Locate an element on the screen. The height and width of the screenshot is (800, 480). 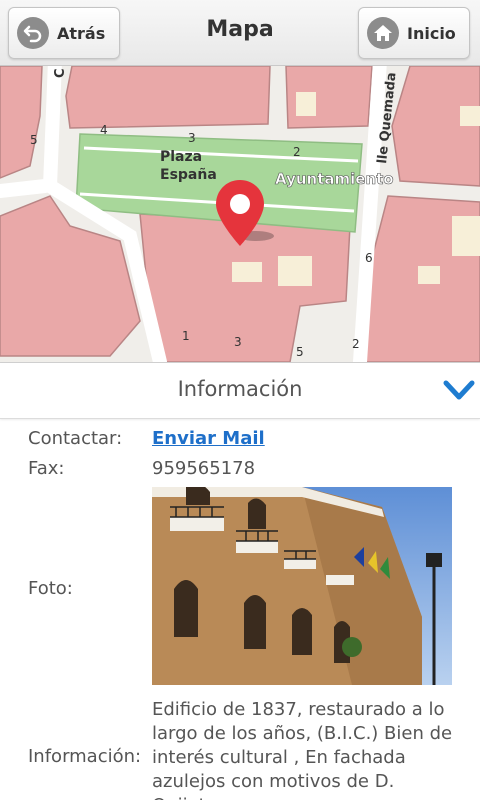
send-mail-link: Enviar Mail is located at coordinates (208, 438).